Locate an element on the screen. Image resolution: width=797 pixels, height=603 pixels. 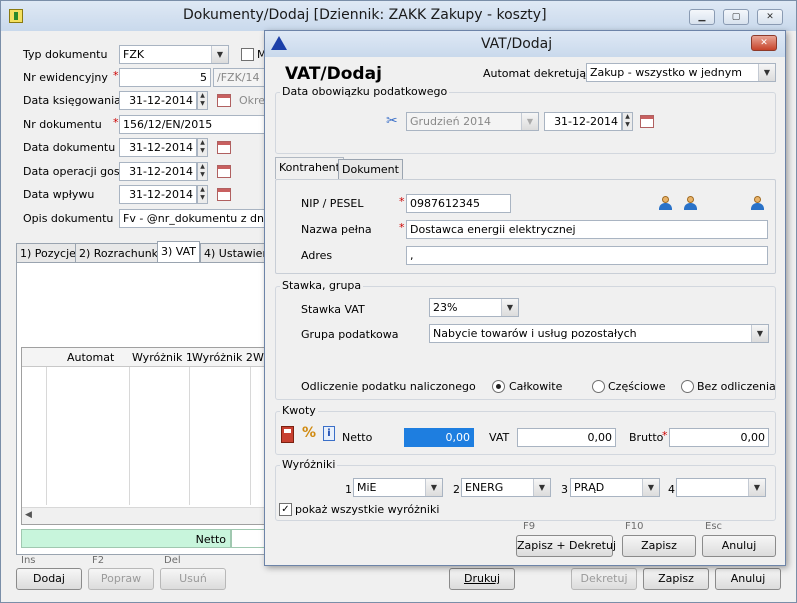
info-icon: i is located at coordinates (329, 433).